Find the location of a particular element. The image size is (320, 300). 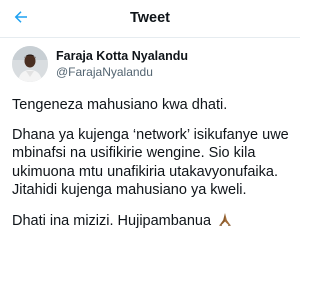

author-handle: @FarajaNyalandu is located at coordinates (104, 72).